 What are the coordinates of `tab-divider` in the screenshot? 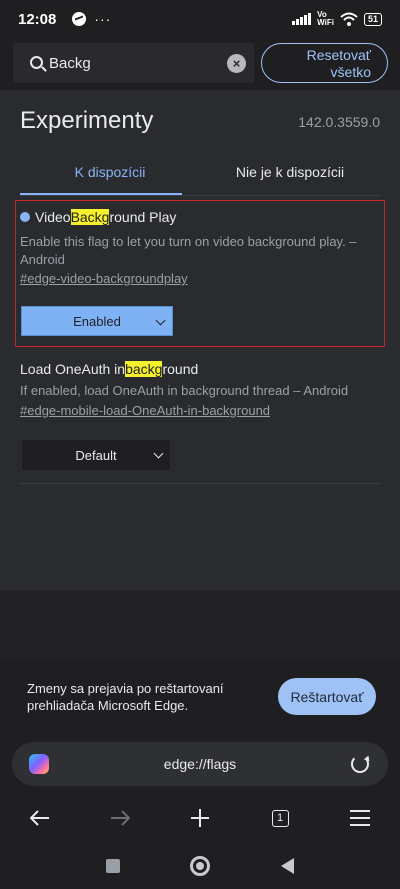 It's located at (200, 195).